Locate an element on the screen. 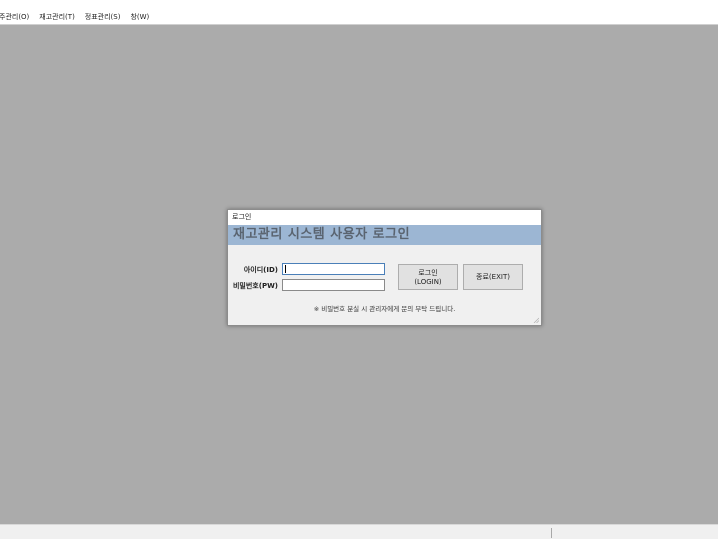  resize-grip-icon is located at coordinates (536, 320).